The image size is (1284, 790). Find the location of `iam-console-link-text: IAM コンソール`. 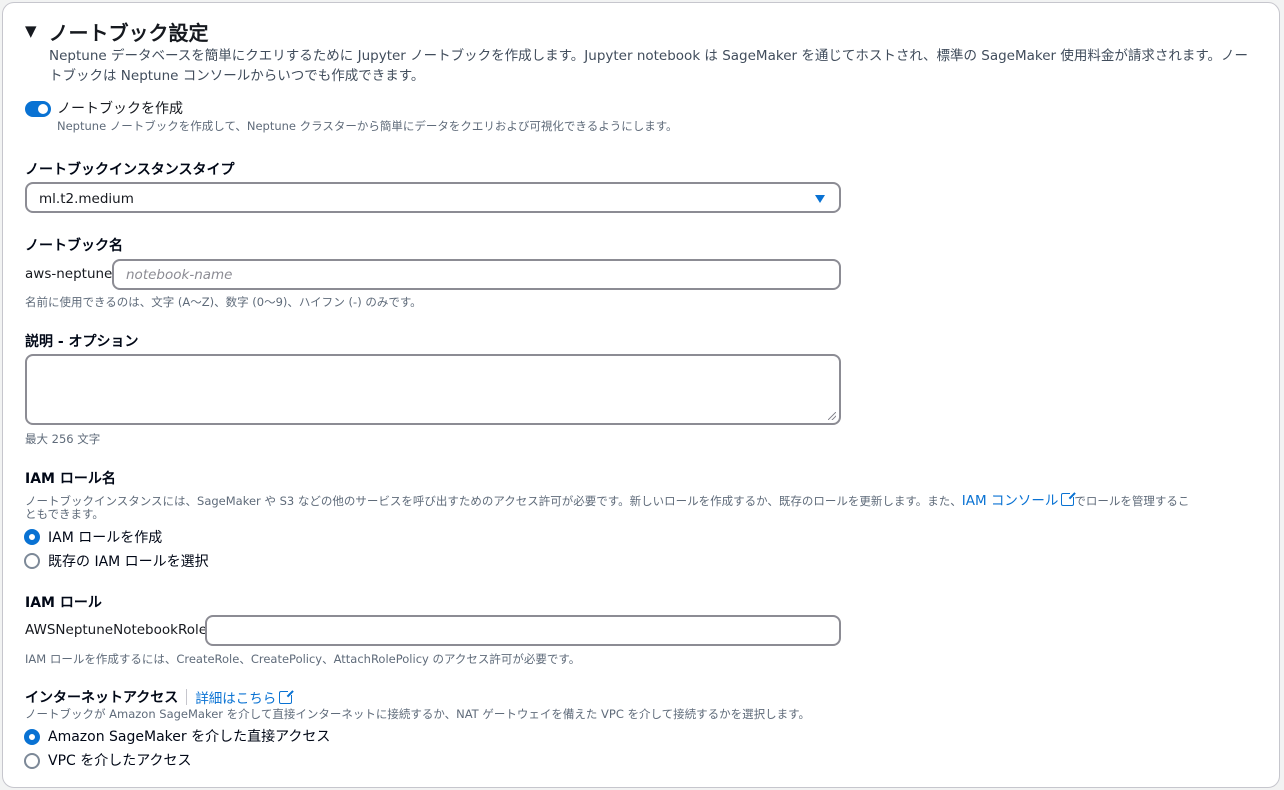

iam-console-link-text: IAM コンソール is located at coordinates (1010, 501).